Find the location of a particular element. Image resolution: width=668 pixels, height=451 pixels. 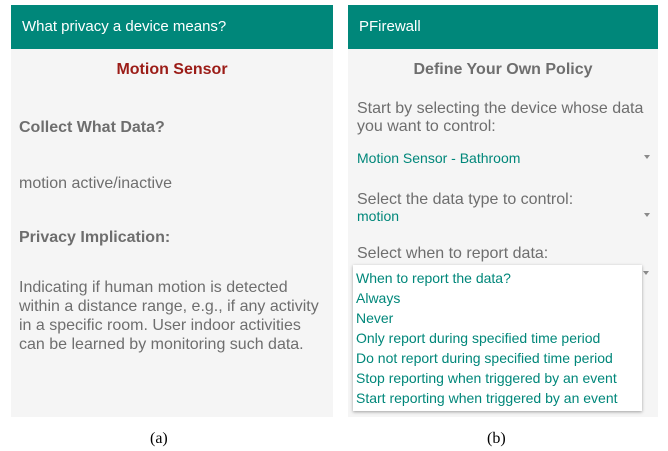

dropdown-option: Always is located at coordinates (497, 298).